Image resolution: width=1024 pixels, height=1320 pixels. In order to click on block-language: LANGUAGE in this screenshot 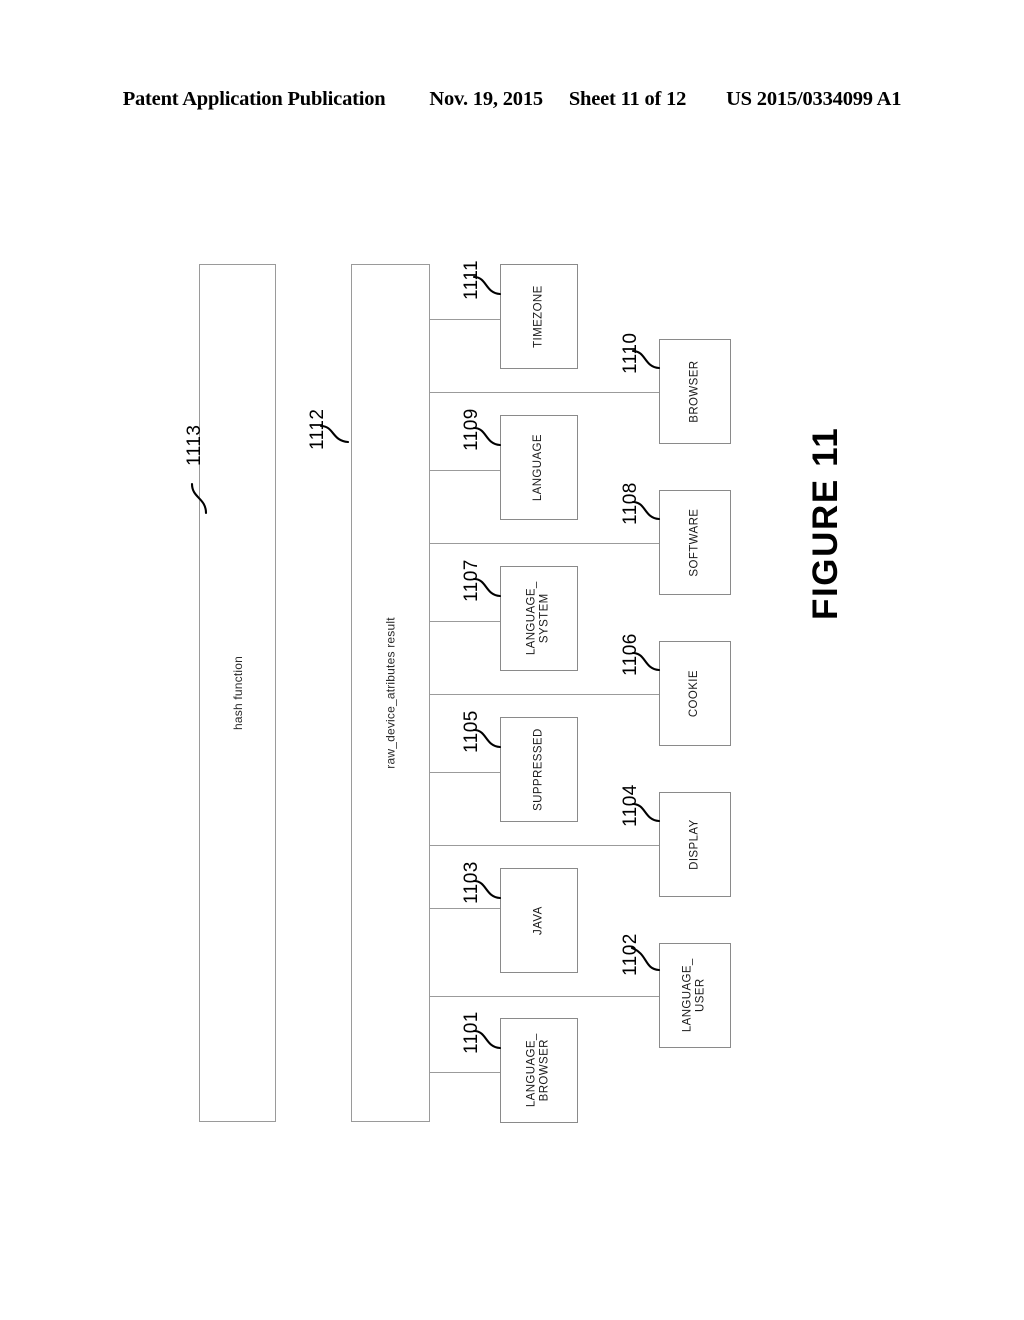, I will do `click(539, 467)`.